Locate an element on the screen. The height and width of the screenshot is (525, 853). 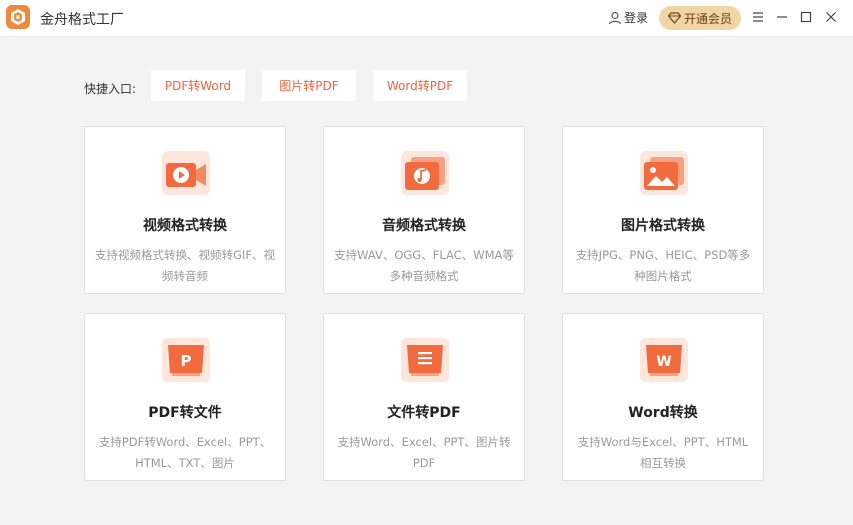
card-description: 支持PDF转Word、Excel、PPT、HTML、TXT、图片 is located at coordinates (185, 452).